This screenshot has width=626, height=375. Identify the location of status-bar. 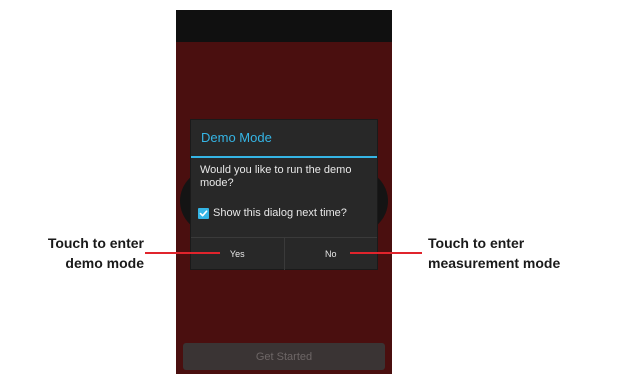
(284, 26).